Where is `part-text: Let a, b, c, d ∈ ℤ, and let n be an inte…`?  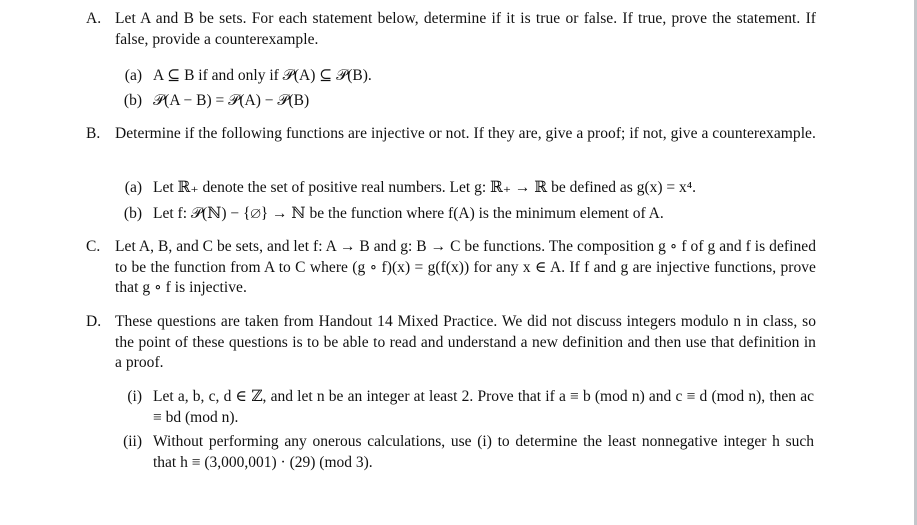 part-text: Let a, b, c, d ∈ ℤ, and let n be an inte… is located at coordinates (483, 407).